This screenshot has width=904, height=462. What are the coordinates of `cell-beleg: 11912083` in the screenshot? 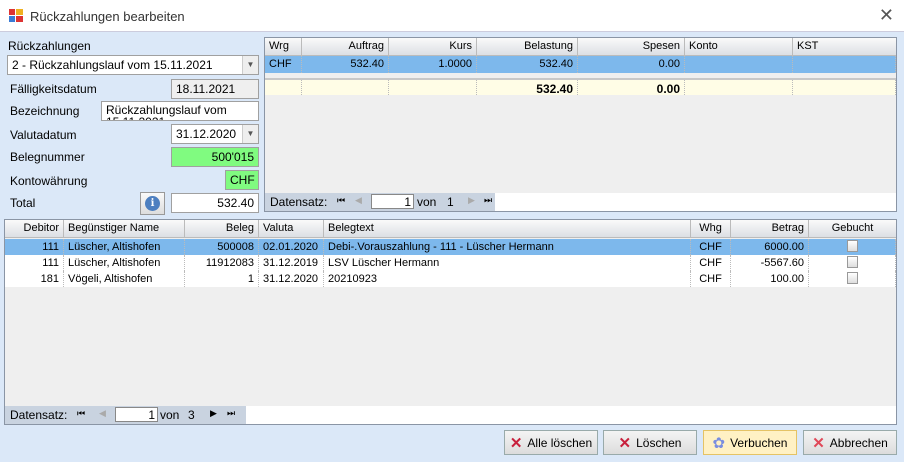 It's located at (222, 263).